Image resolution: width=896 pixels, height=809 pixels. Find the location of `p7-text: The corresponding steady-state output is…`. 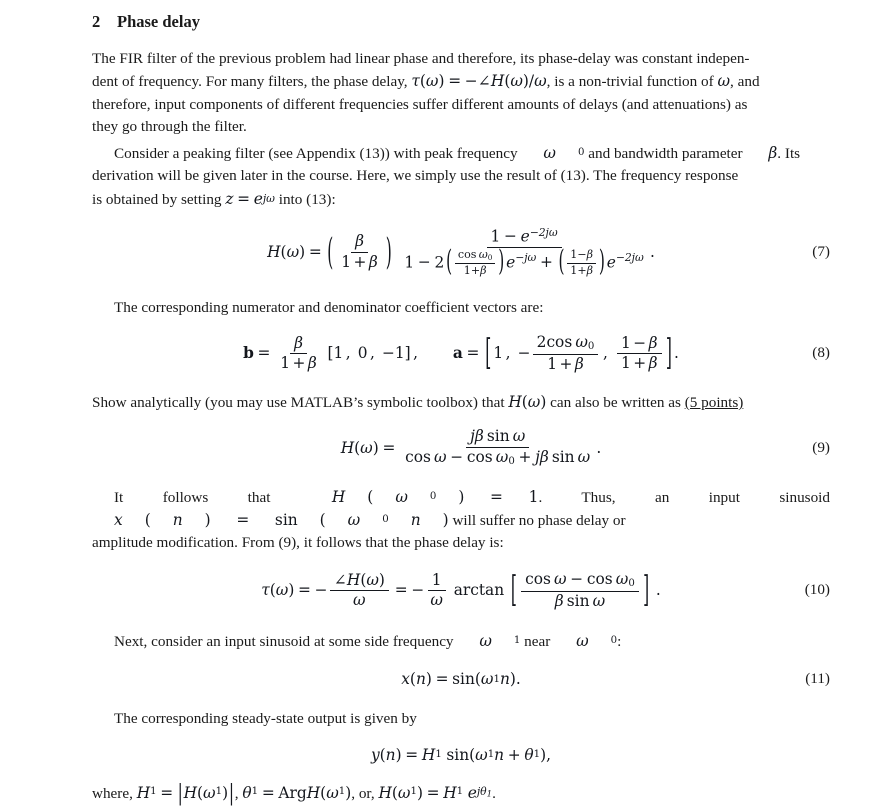

p7-text: The corresponding steady-state output is… is located at coordinates (265, 719).